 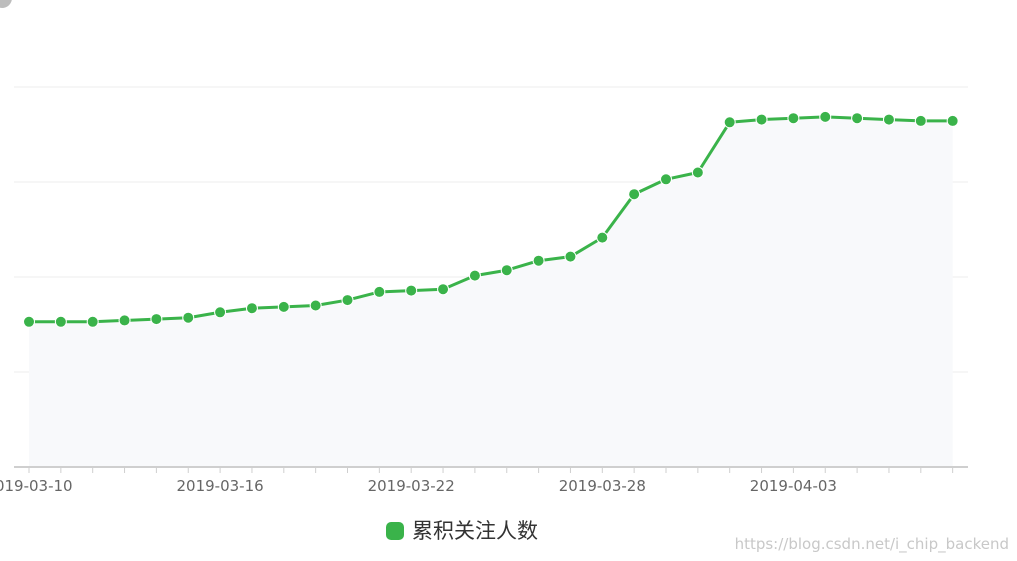 I want to click on legend-swatch, so click(x=395, y=531).